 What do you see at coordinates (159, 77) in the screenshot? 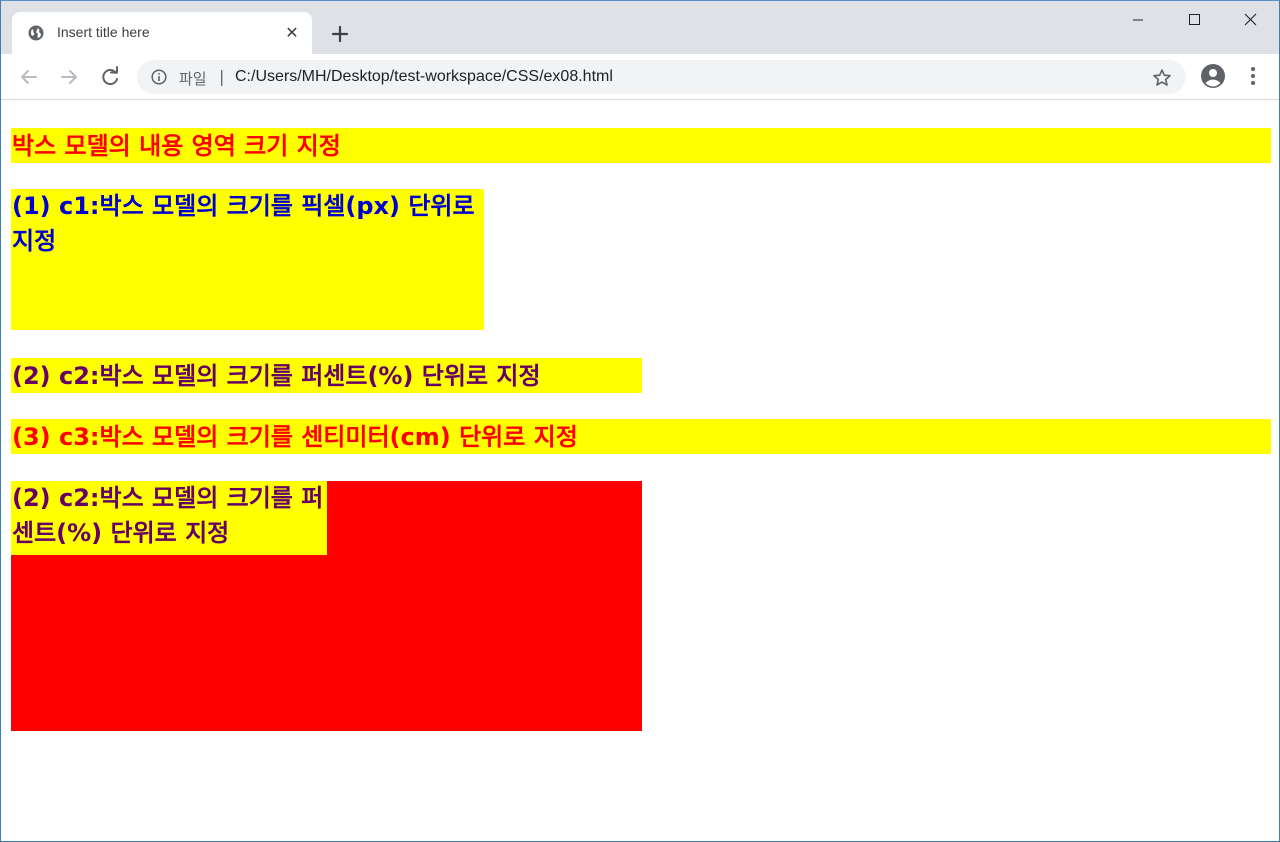
I see `info-icon` at bounding box center [159, 77].